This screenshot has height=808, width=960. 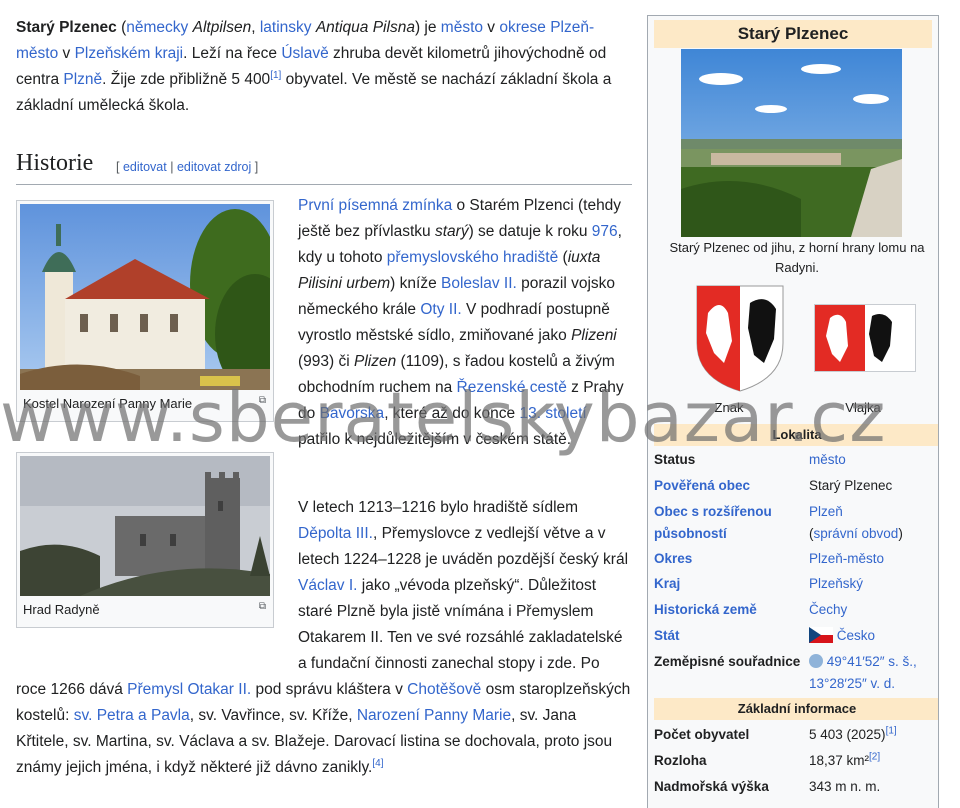 I want to click on flag-image, so click(x=865, y=338).